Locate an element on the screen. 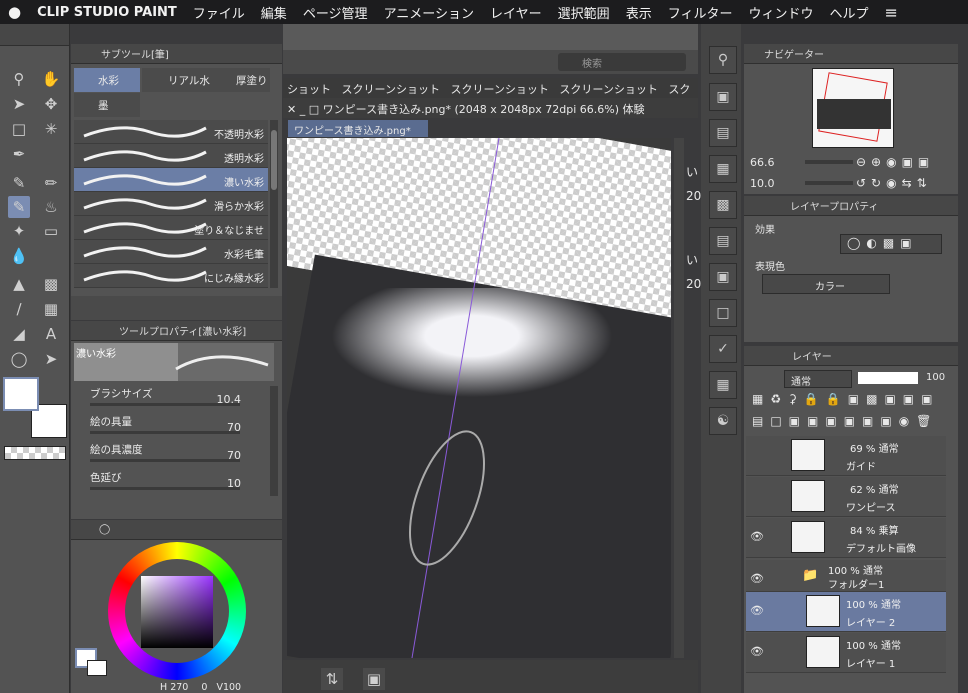 The width and height of the screenshot is (968, 693). history-icon: ▤ is located at coordinates (723, 133).